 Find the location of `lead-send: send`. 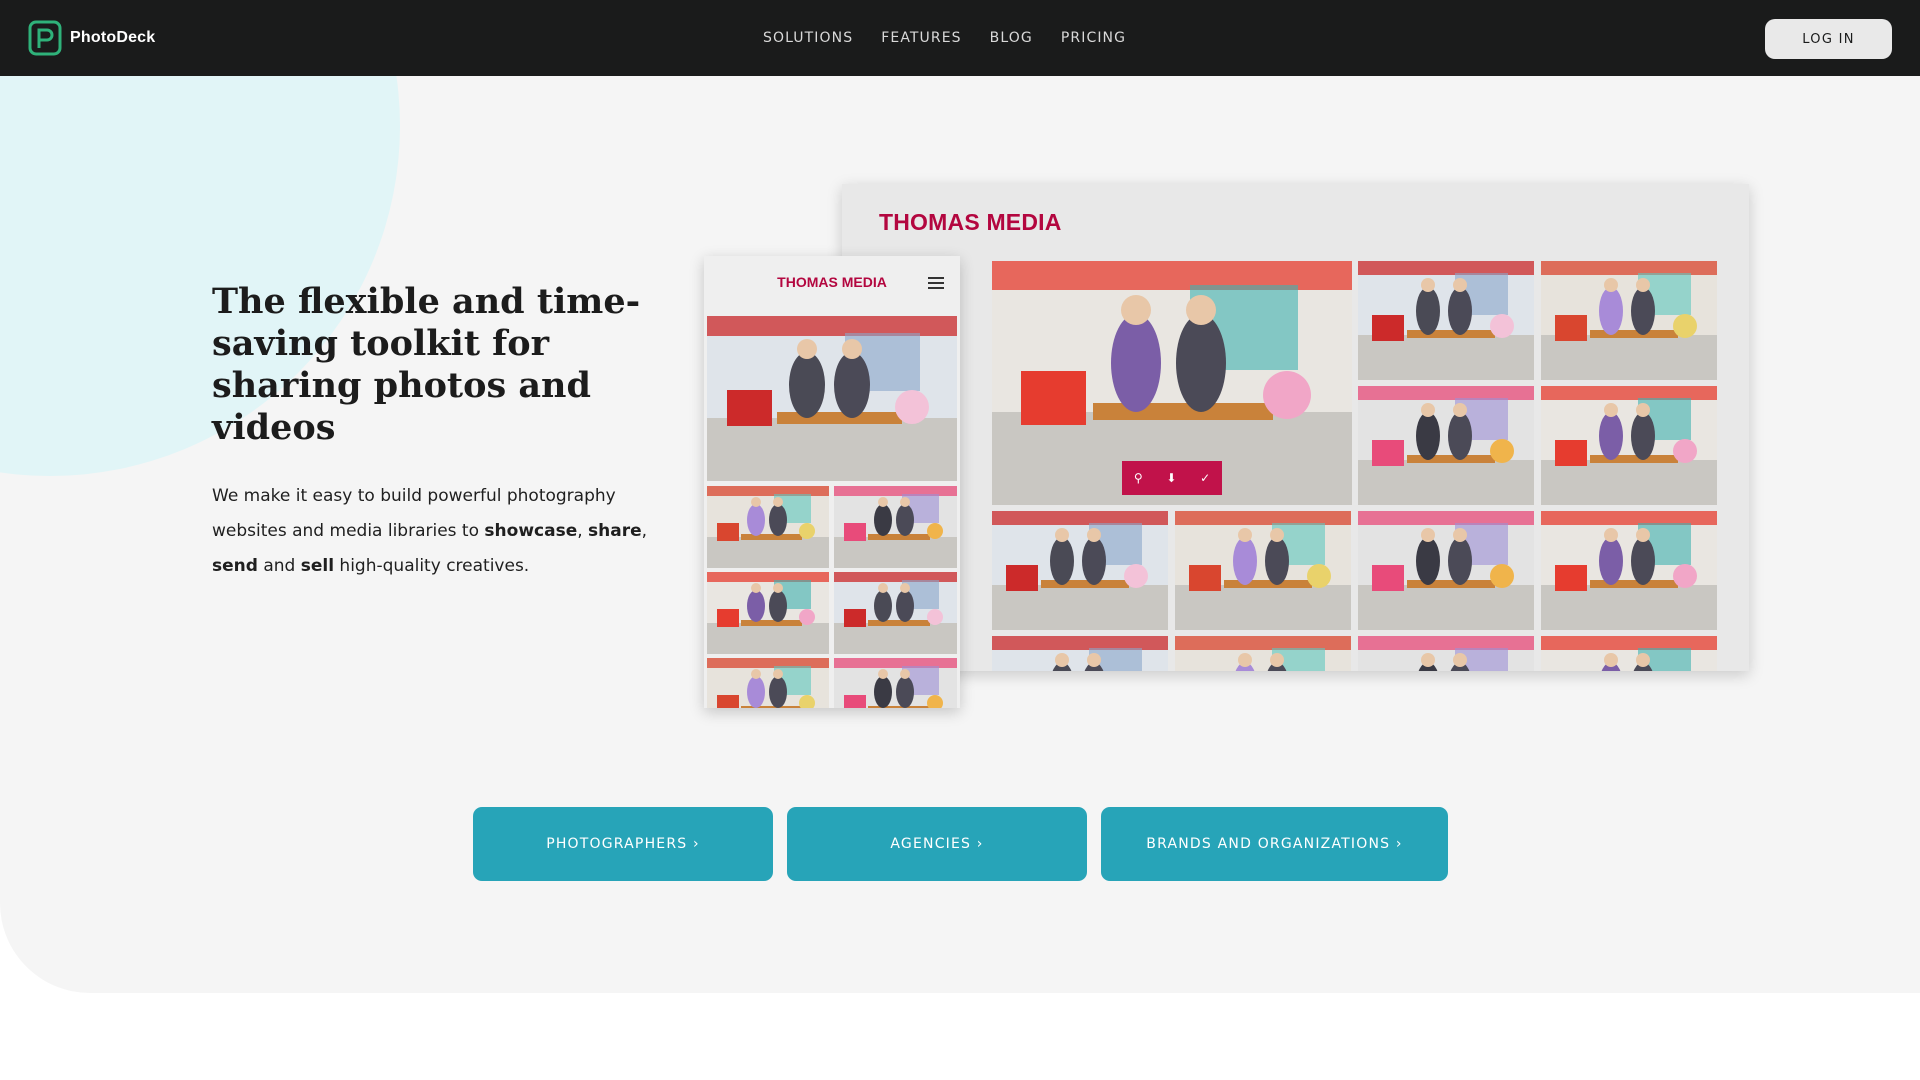

lead-send: send is located at coordinates (235, 566).